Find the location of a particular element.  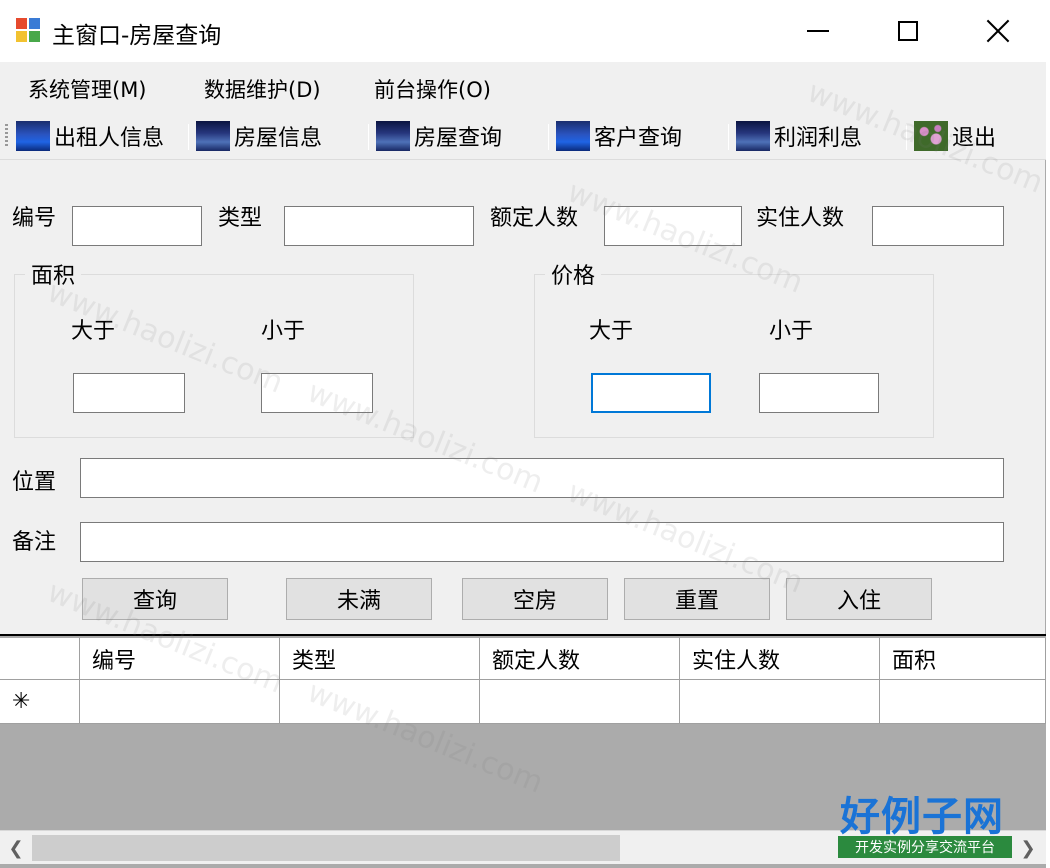

minimize-button is located at coordinates (818, 31).